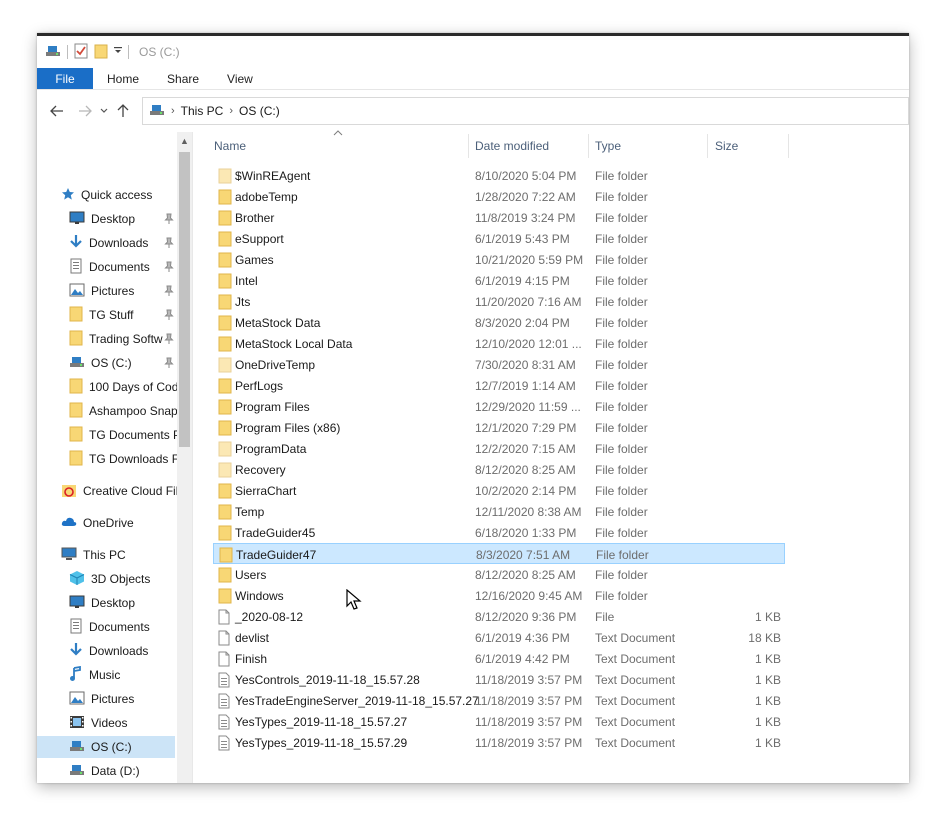 This screenshot has height=815, width=941. Describe the element at coordinates (57, 111) in the screenshot. I see `back-arrow-icon` at that location.